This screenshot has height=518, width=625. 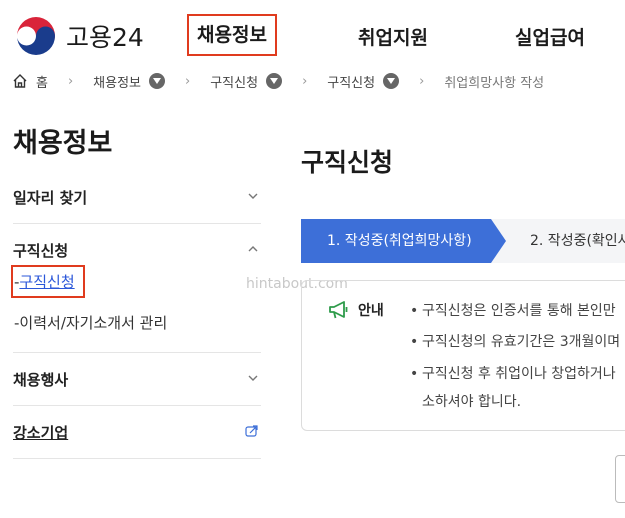 I want to click on site-logo: 고용24, so click(x=79, y=36).